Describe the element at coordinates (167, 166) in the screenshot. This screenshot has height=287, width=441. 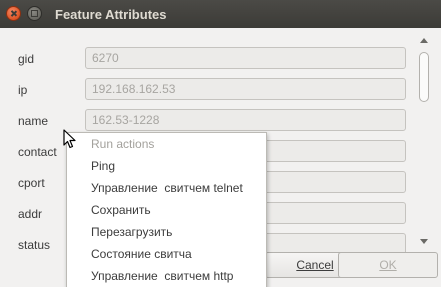
I see `menu-item-ping: Ping` at that location.